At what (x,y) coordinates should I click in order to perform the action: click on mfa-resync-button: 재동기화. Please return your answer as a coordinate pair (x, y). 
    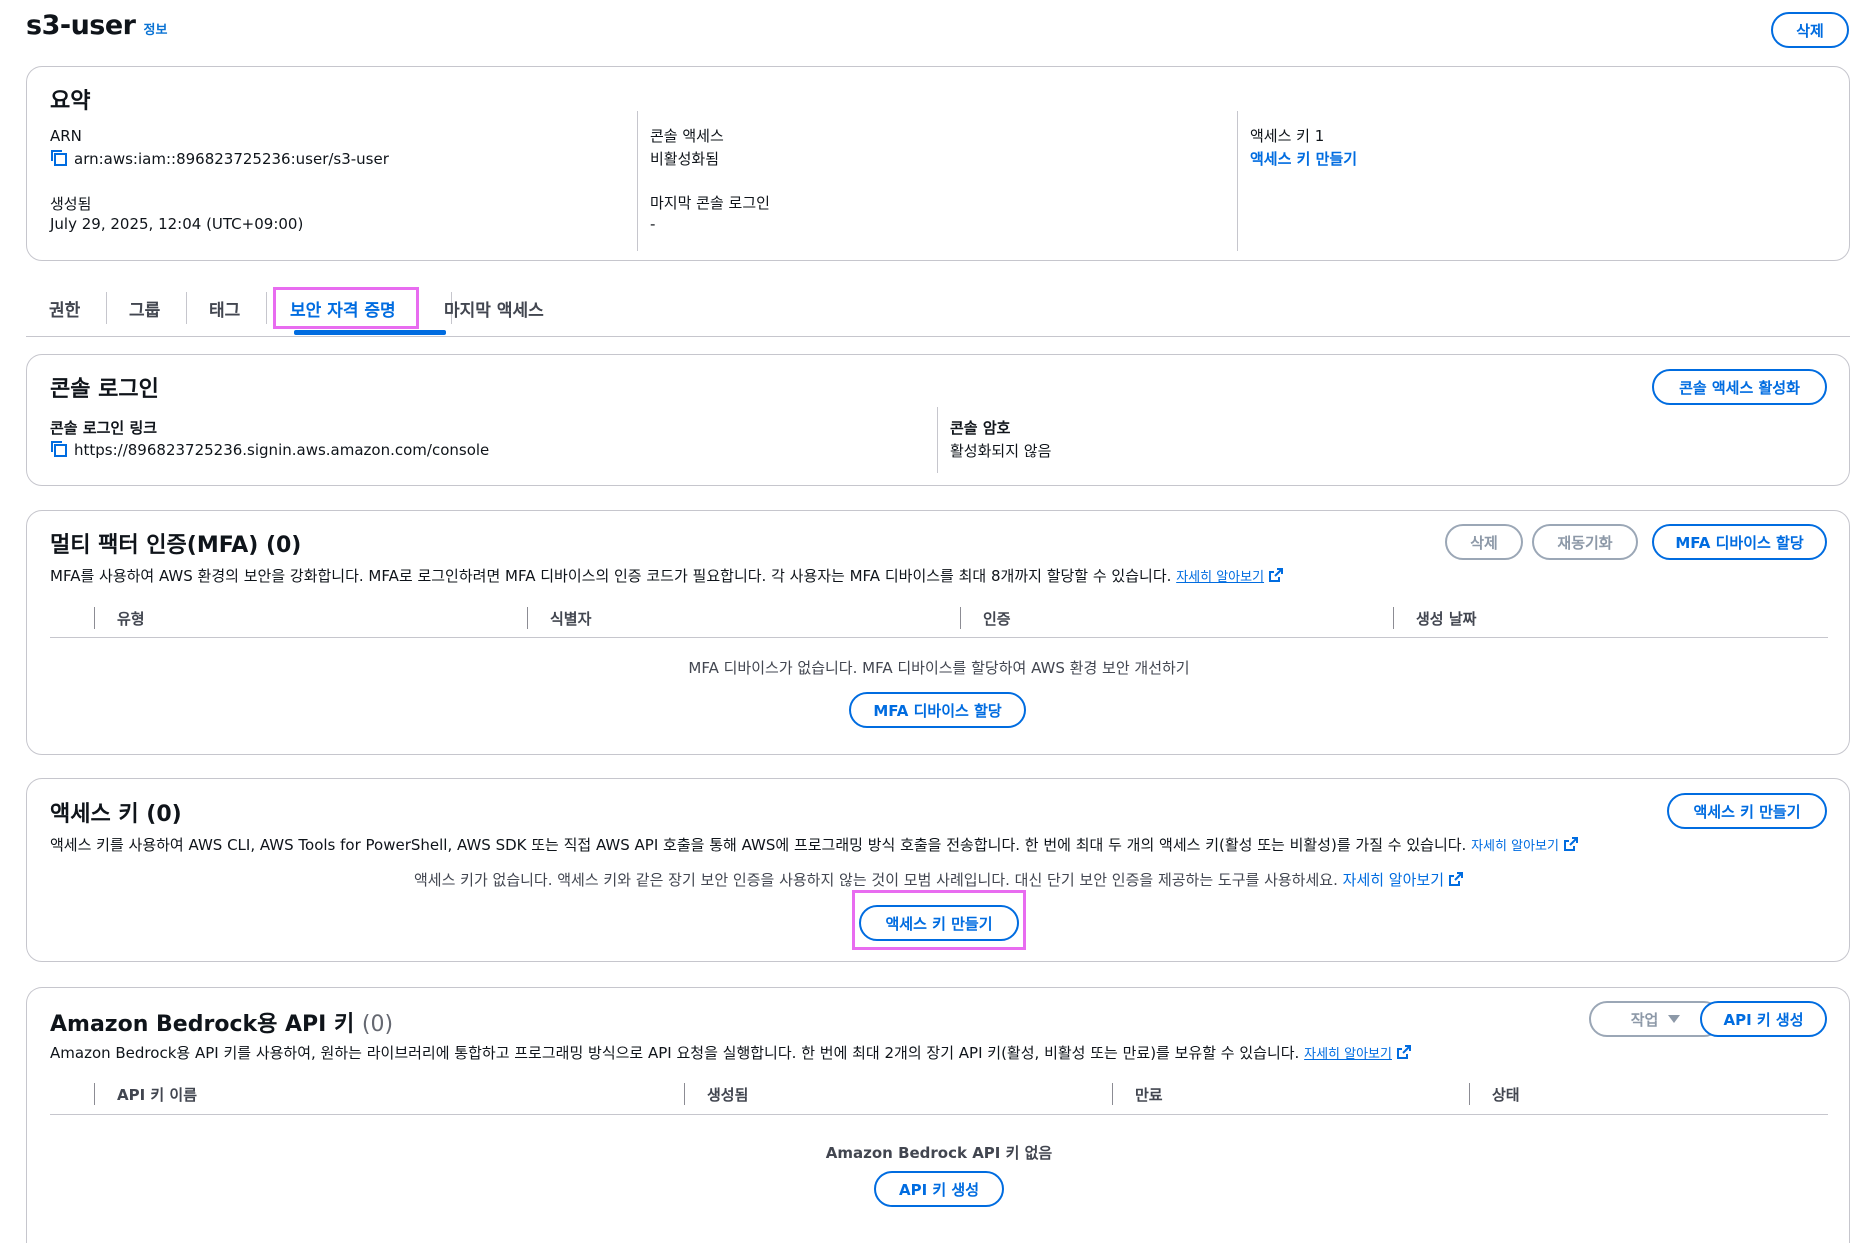
    Looking at the image, I should click on (1585, 542).